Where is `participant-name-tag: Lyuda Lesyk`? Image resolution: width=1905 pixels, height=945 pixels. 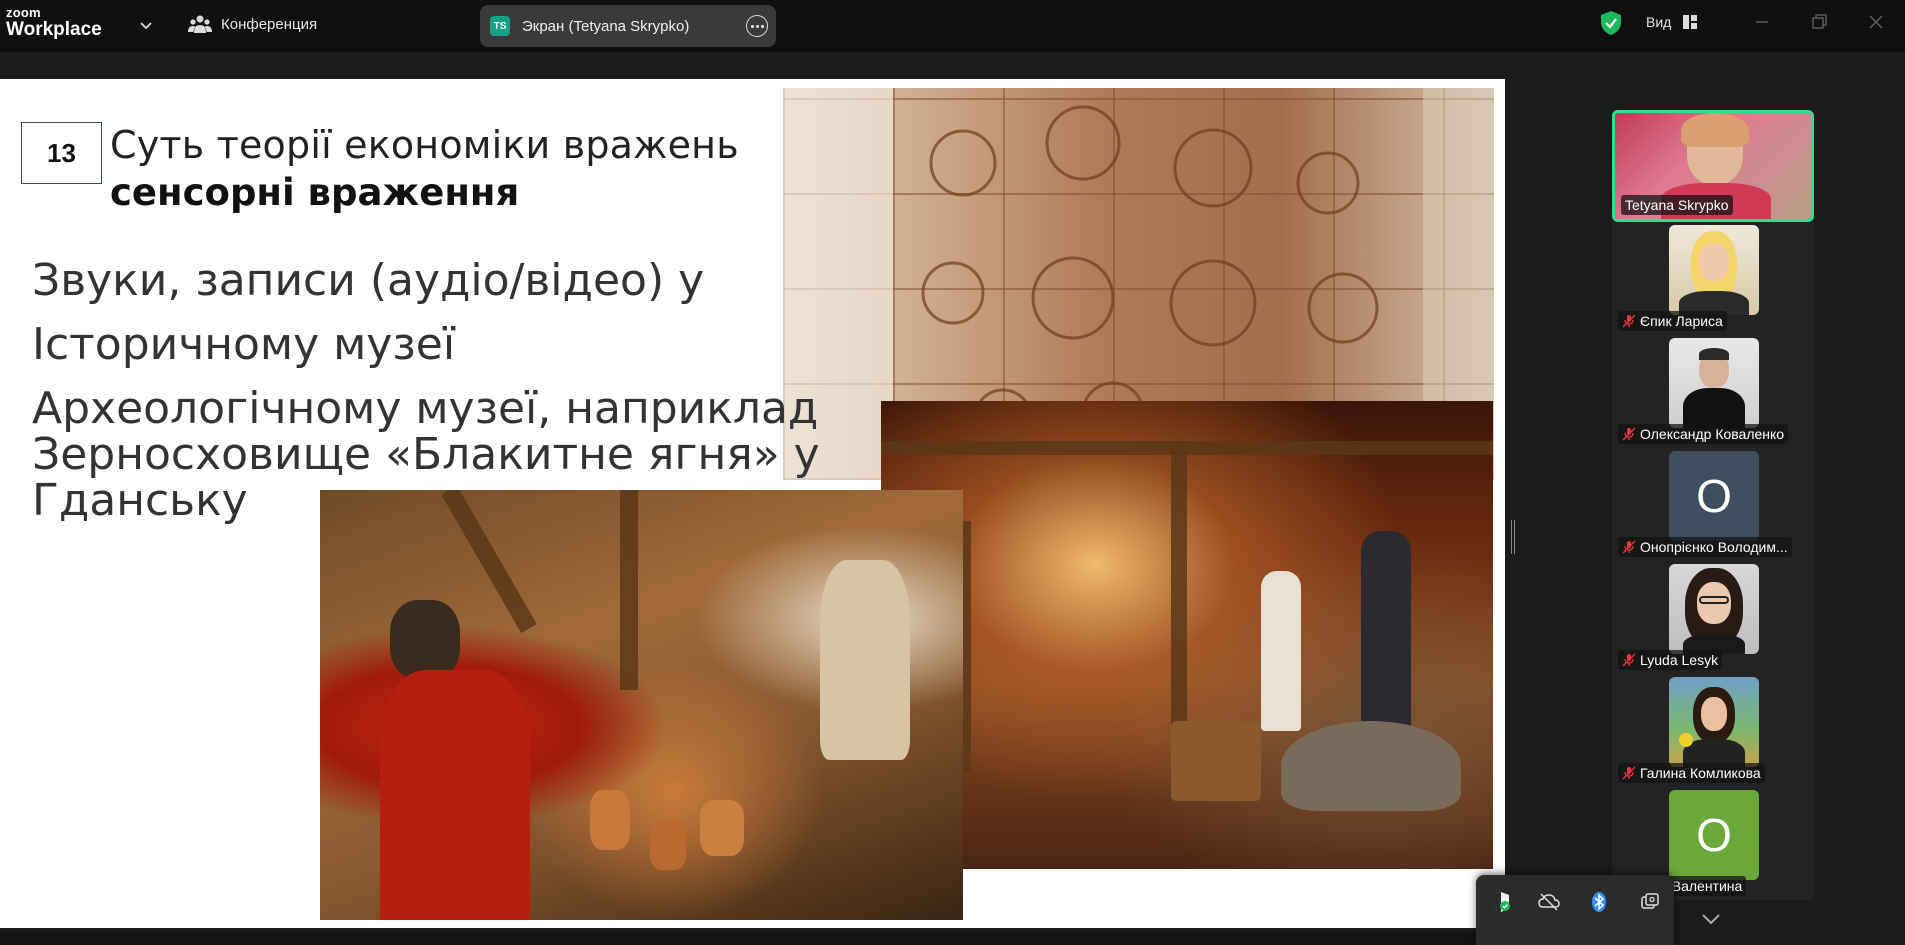 participant-name-tag: Lyuda Lesyk is located at coordinates (1670, 660).